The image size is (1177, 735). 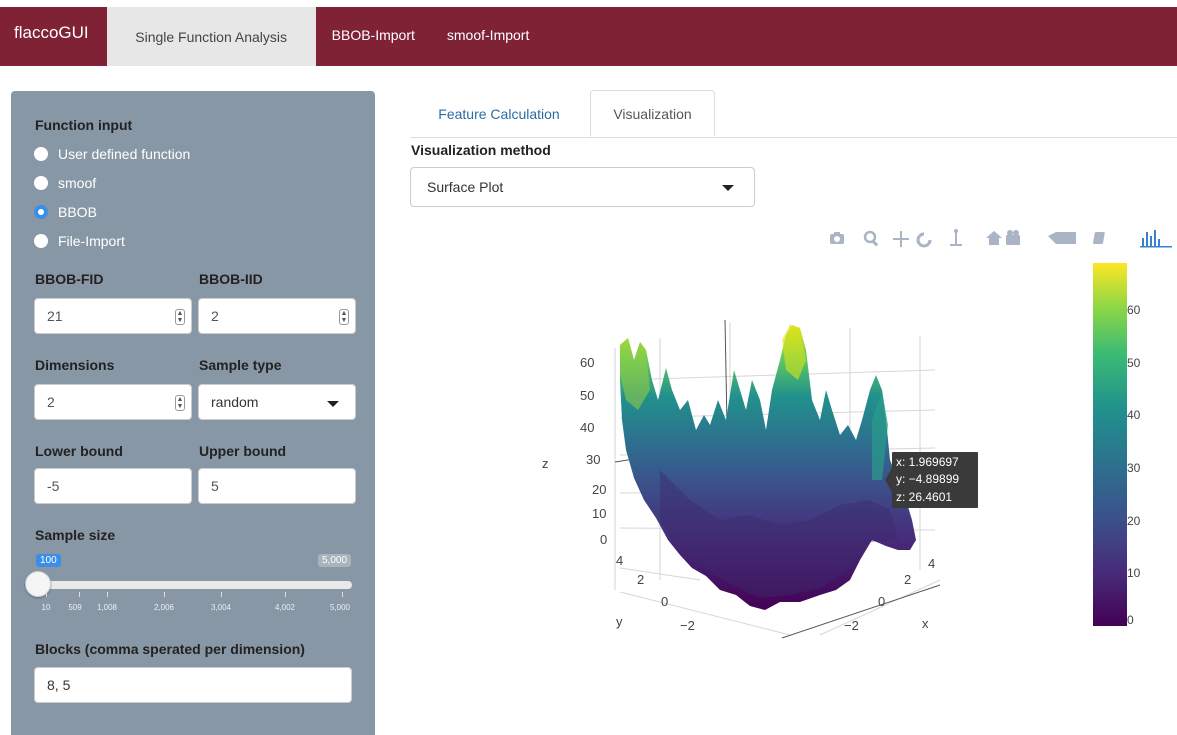 What do you see at coordinates (335, 560) in the screenshot?
I see `slider-max-badge: 5,000` at bounding box center [335, 560].